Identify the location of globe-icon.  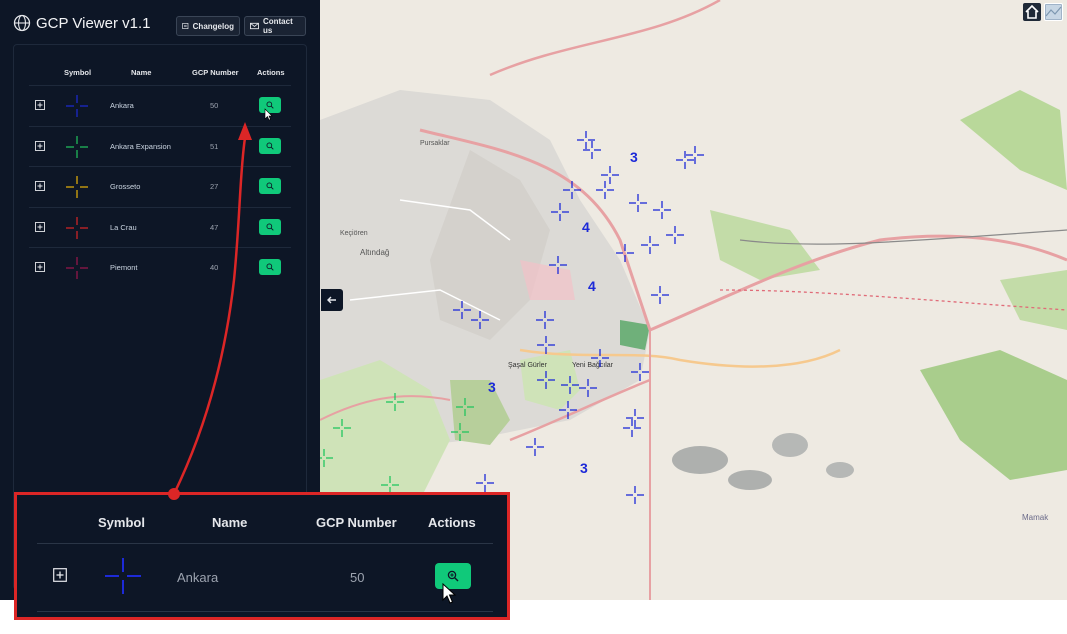
(22, 23).